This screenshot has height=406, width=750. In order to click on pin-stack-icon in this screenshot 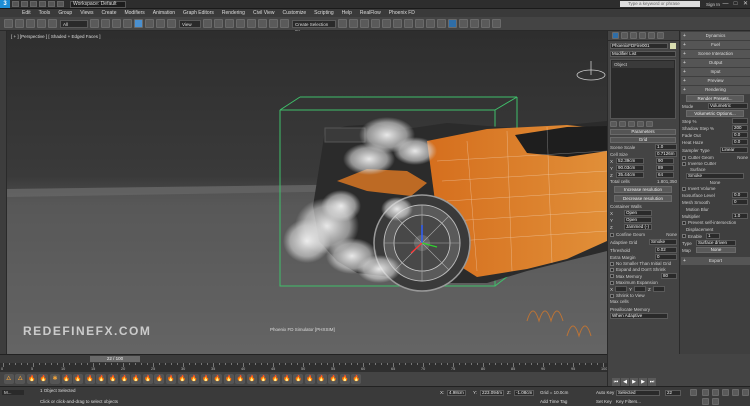, I will do `click(613, 124)`.